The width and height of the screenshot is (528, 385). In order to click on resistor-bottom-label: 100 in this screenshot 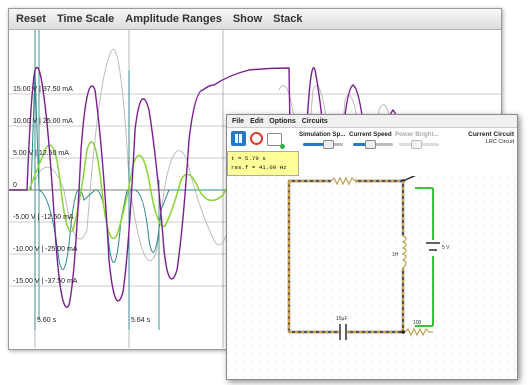, I will do `click(417, 323)`.